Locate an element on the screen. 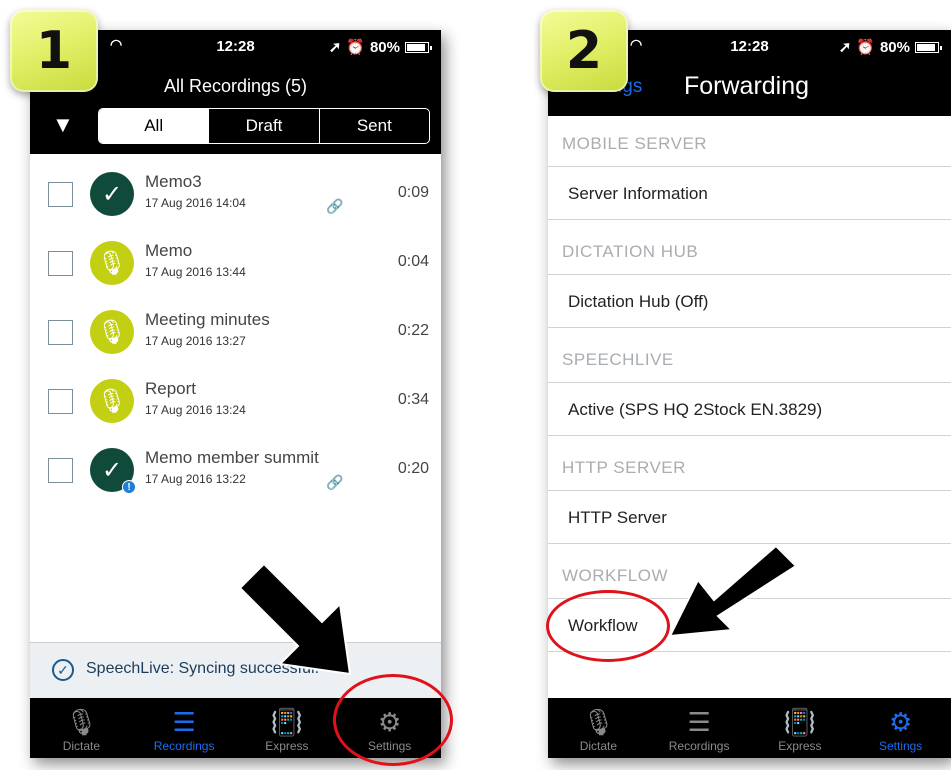 This screenshot has width=951, height=770. settings-item-label: Server Information is located at coordinates (638, 193).